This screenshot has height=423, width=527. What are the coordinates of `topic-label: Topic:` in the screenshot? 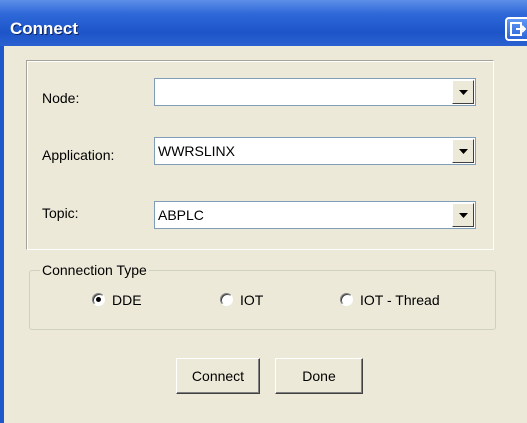 It's located at (60, 213).